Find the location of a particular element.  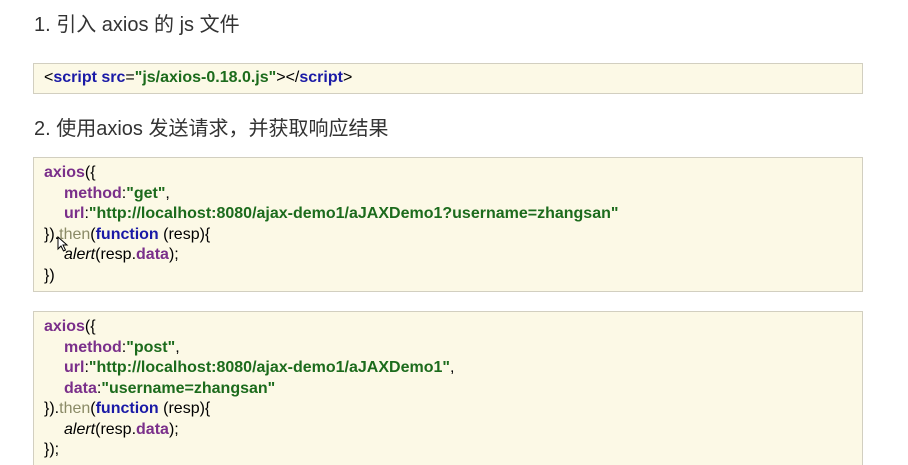

code-token: }). is located at coordinates (52, 408).